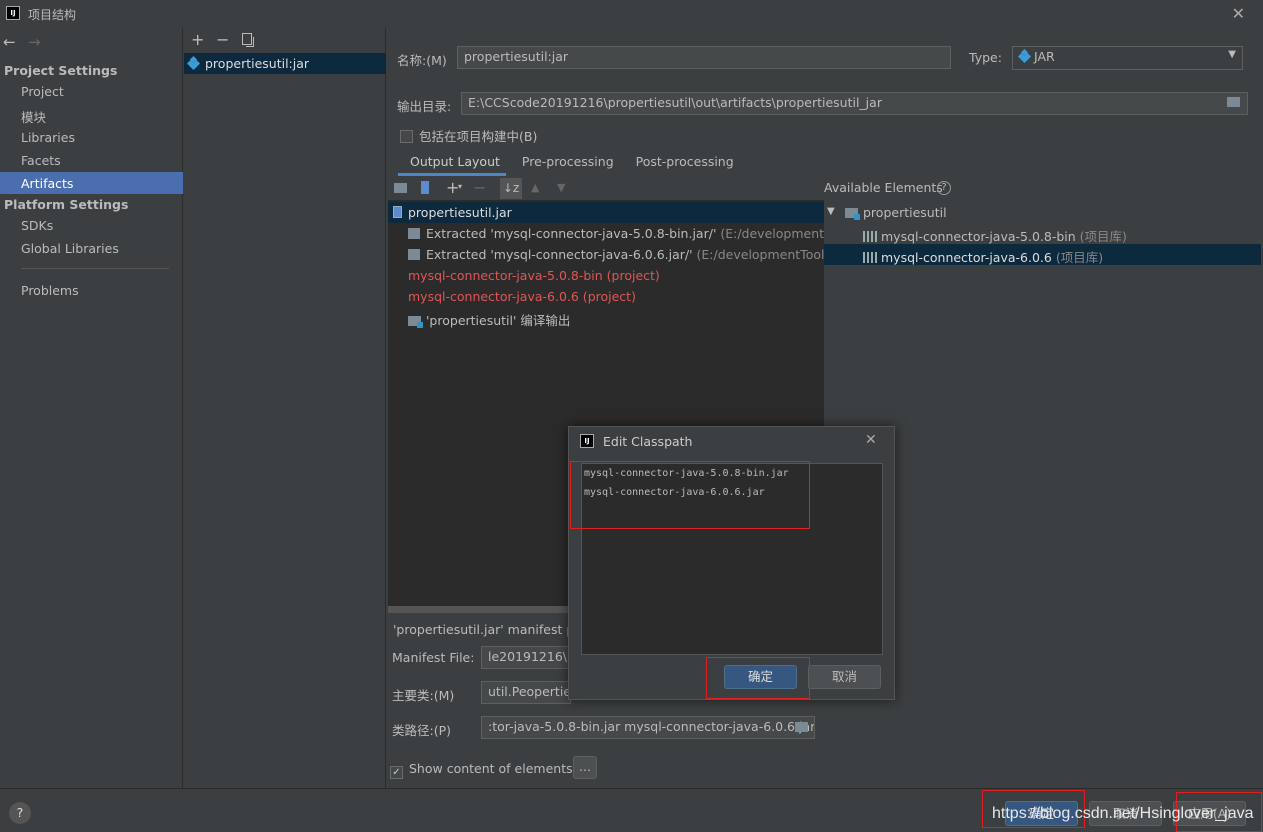 The width and height of the screenshot is (1263, 832). Describe the element at coordinates (285, 408) in the screenshot. I see `artifact-list-pane` at that location.